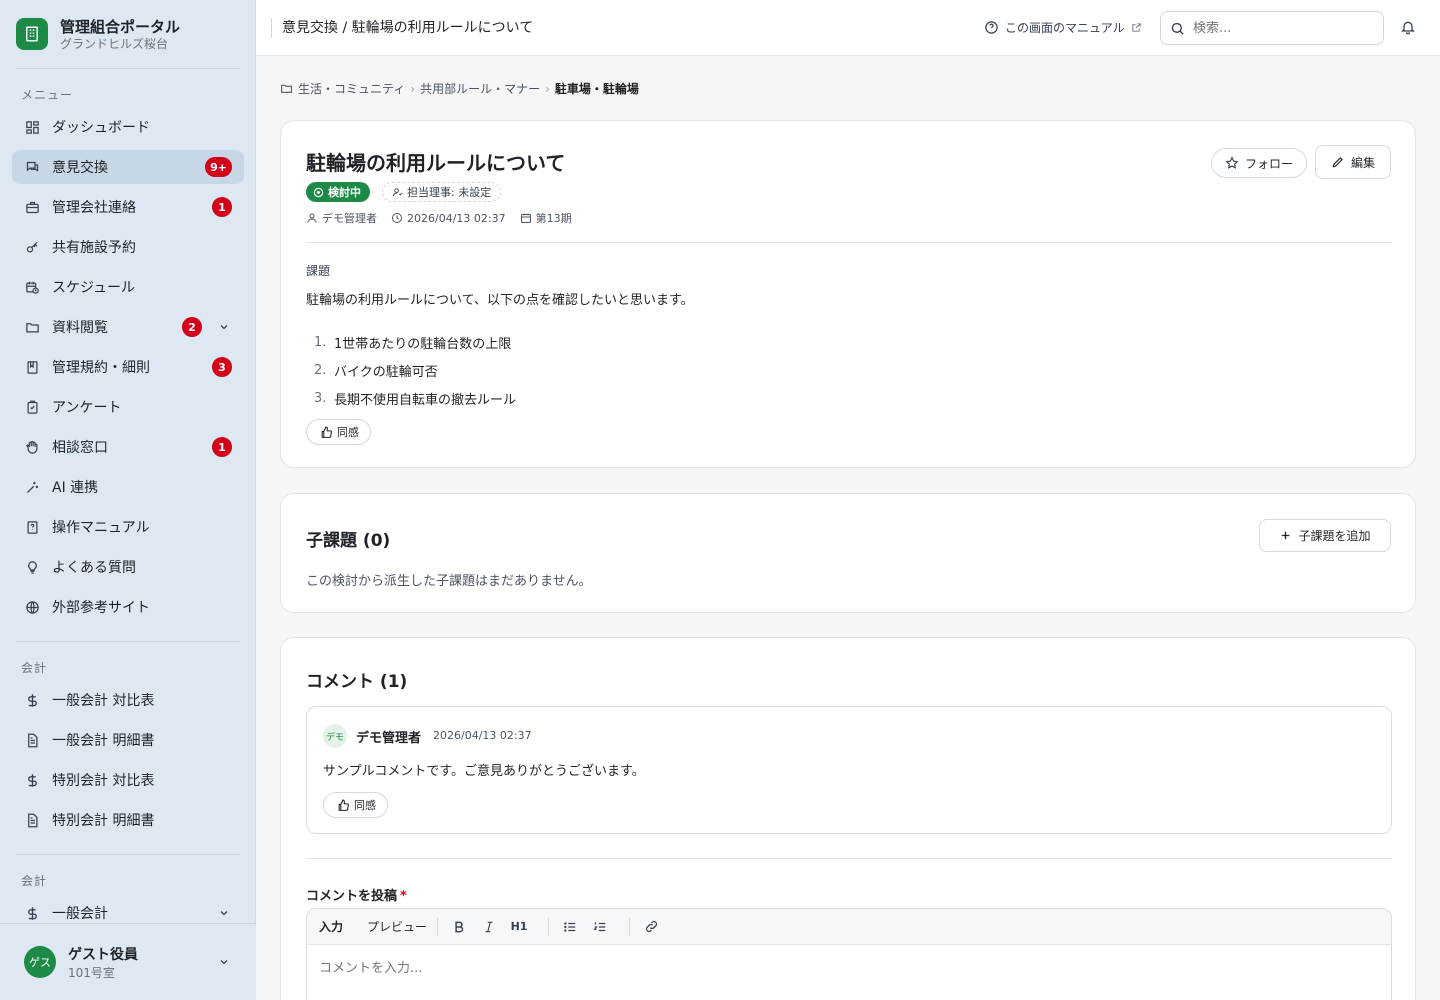 The height and width of the screenshot is (1000, 1440). What do you see at coordinates (357, 682) in the screenshot?
I see `comments-heading: コメント (1)` at bounding box center [357, 682].